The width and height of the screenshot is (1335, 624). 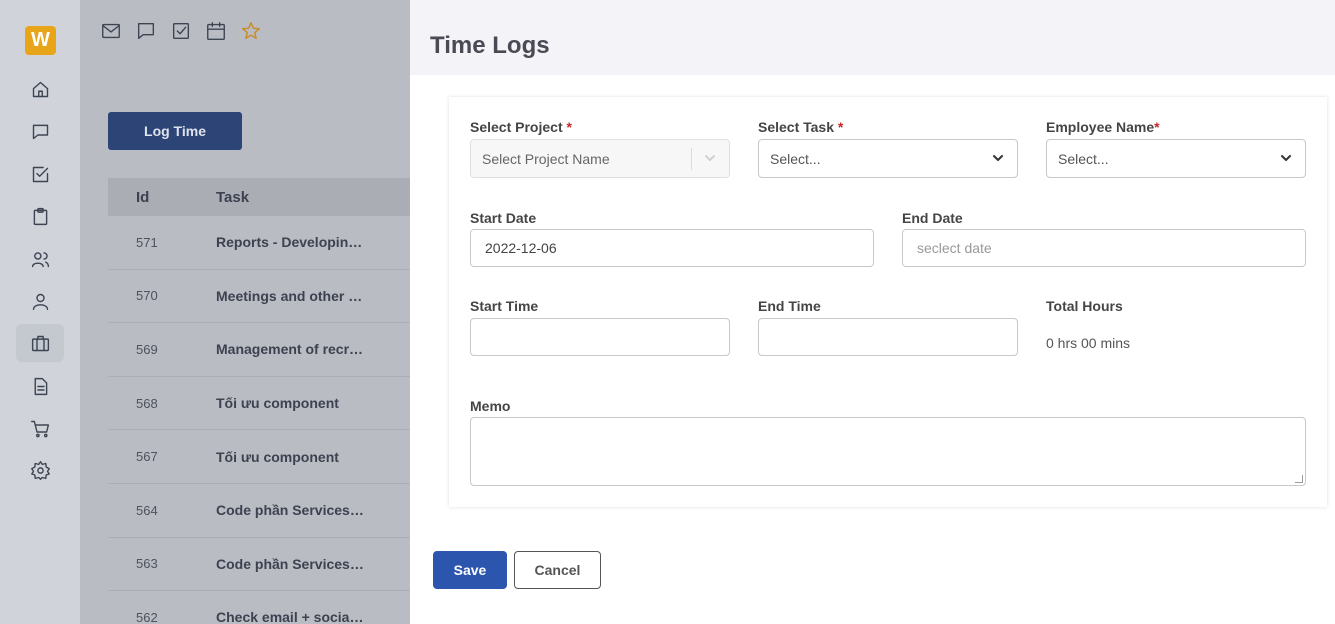 What do you see at coordinates (147, 564) in the screenshot?
I see `row-id: 563` at bounding box center [147, 564].